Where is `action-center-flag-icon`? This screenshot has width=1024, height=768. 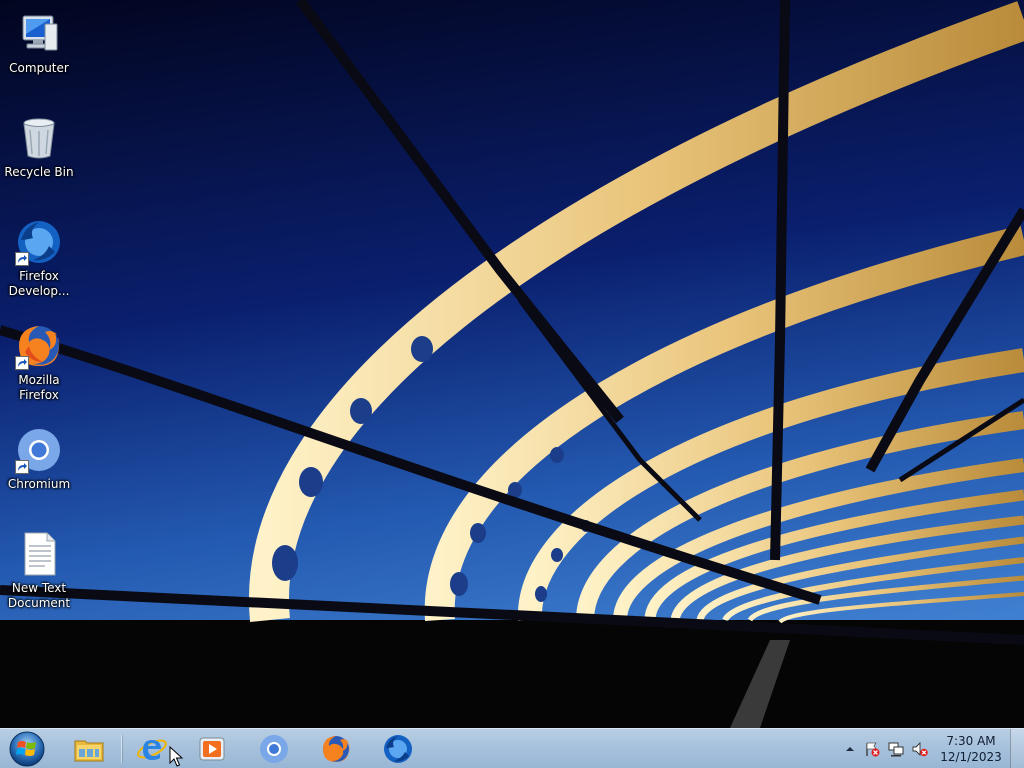
action-center-flag-icon is located at coordinates (872, 749).